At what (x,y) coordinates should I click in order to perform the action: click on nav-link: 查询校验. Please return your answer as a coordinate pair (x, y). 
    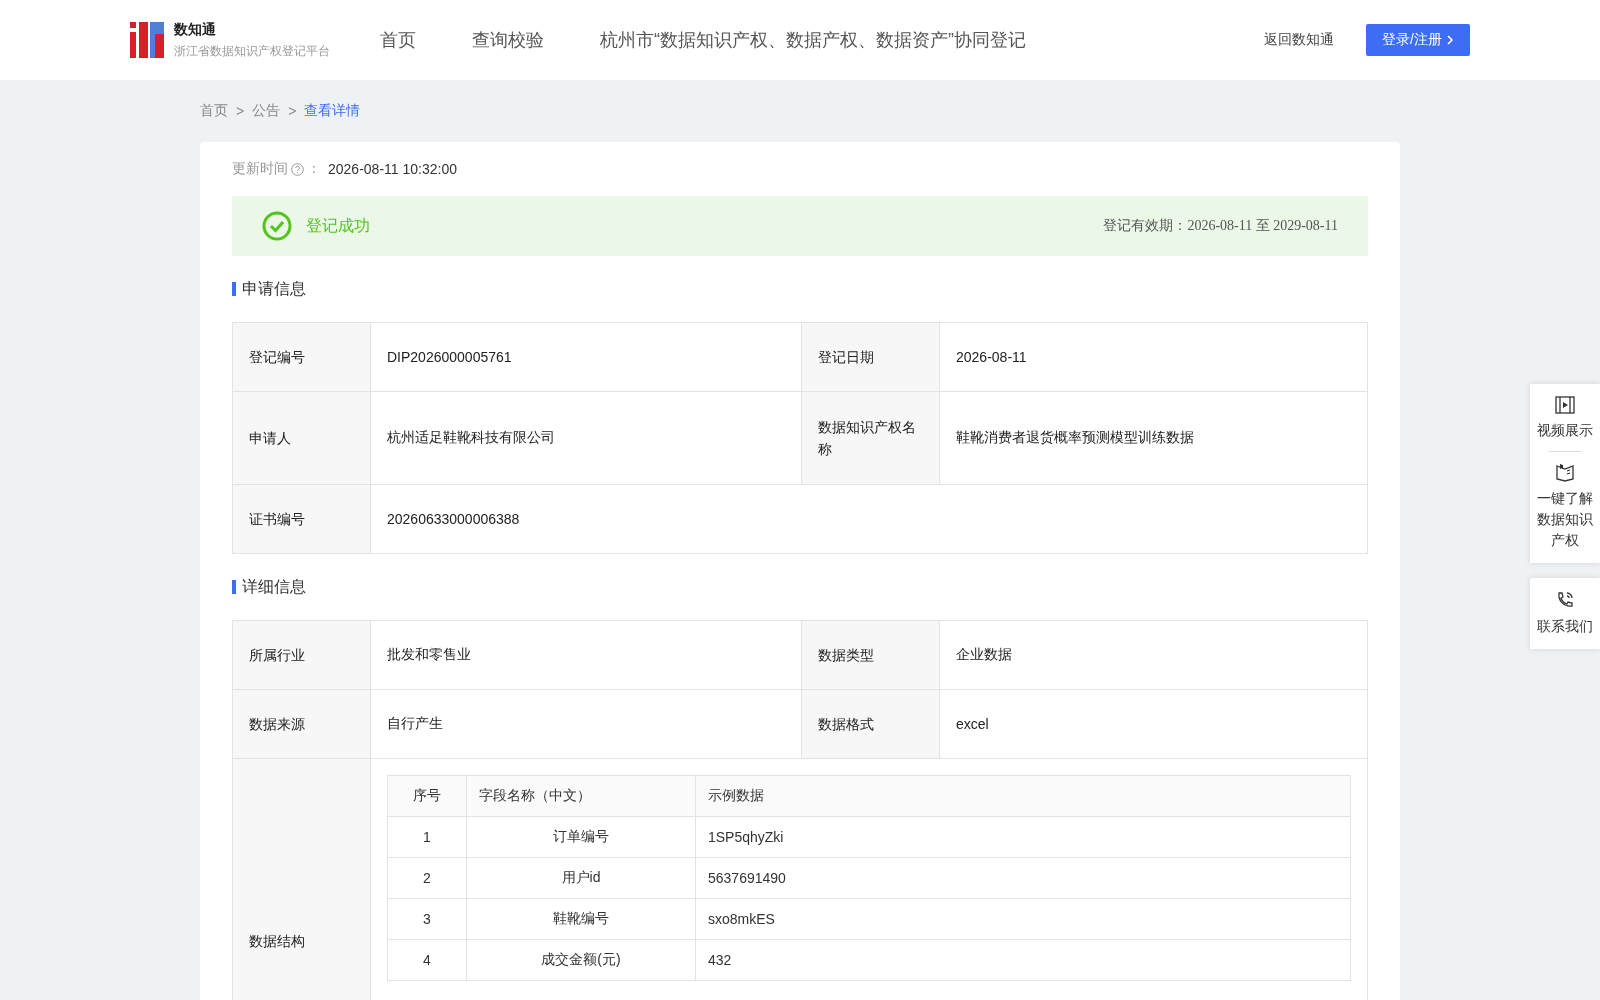
    Looking at the image, I should click on (508, 40).